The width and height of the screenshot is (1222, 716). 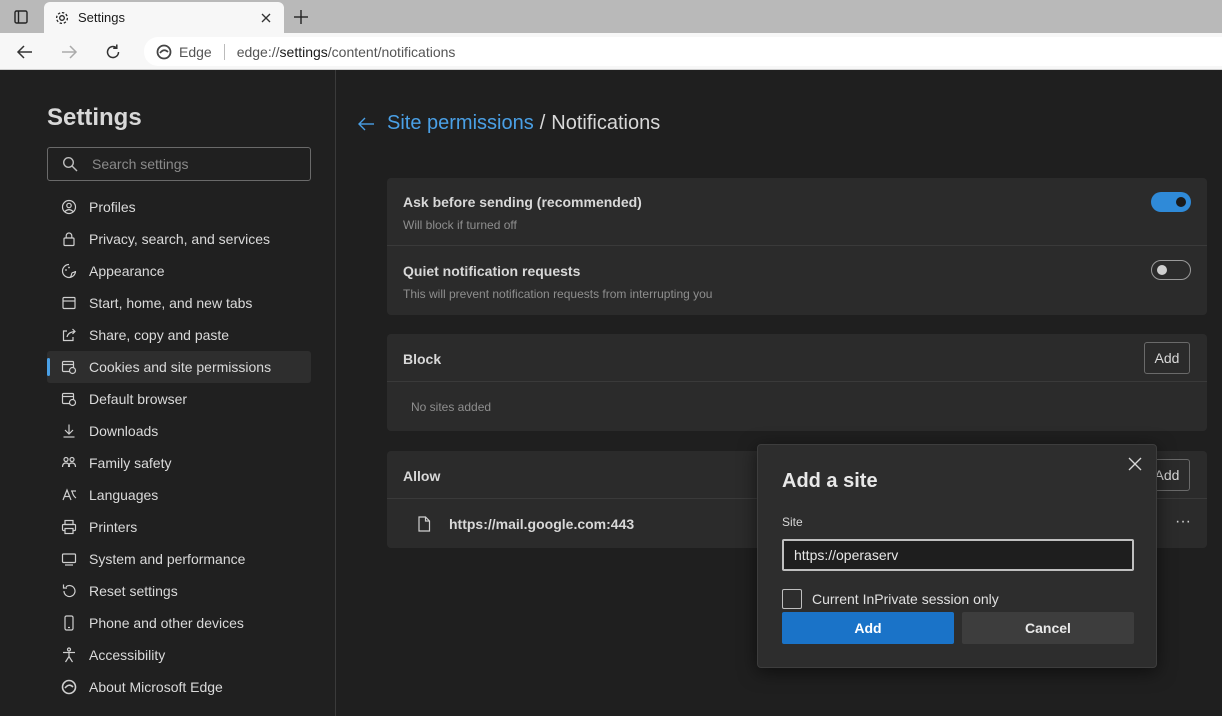 What do you see at coordinates (1167, 358) in the screenshot?
I see `block-add-button: Add` at bounding box center [1167, 358].